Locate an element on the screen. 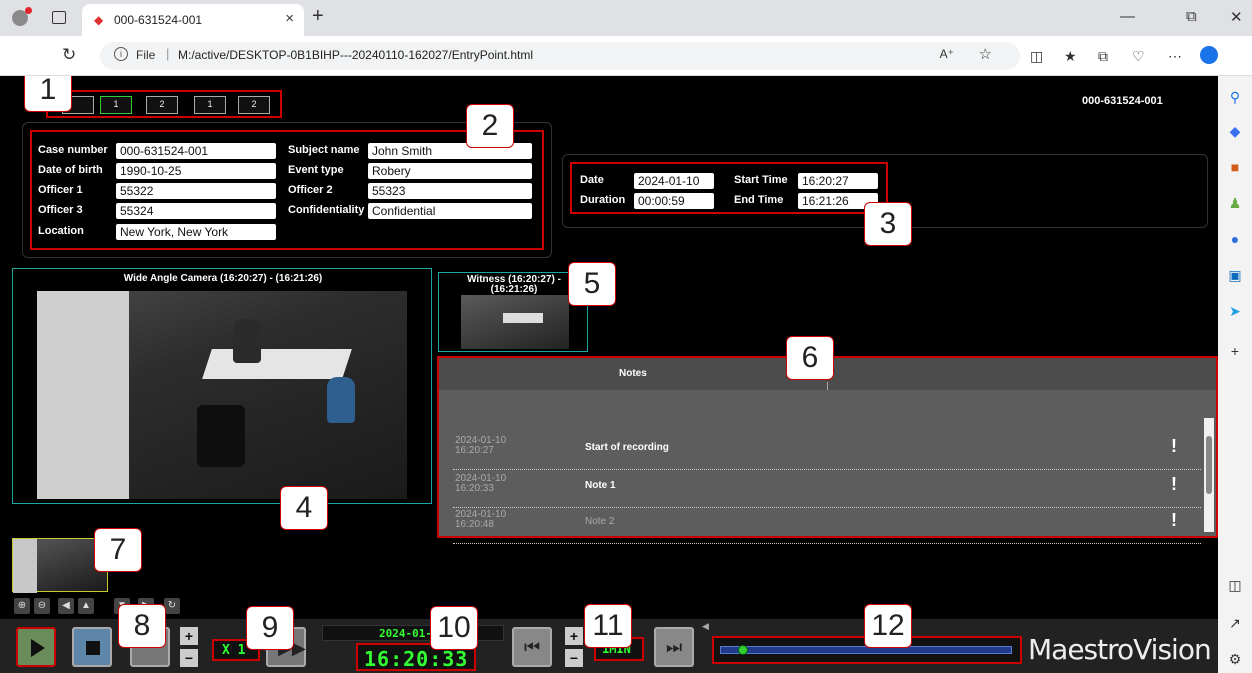  outlook-icon: ▣ is located at coordinates (1235, 275).